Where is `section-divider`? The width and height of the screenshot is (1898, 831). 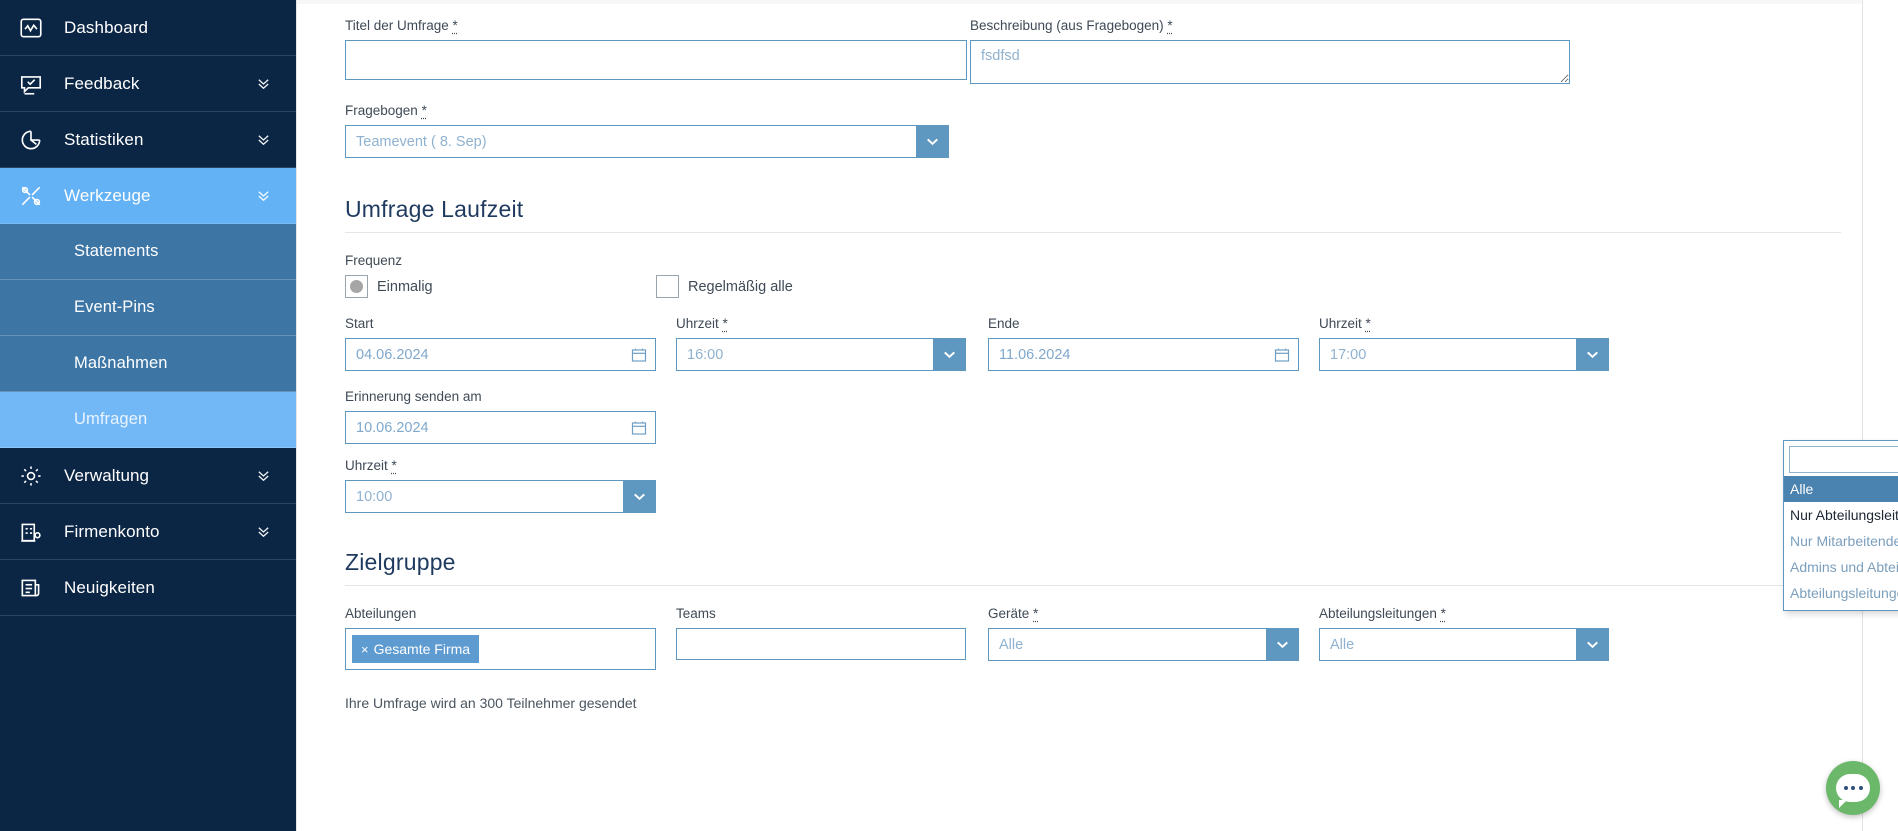 section-divider is located at coordinates (1093, 232).